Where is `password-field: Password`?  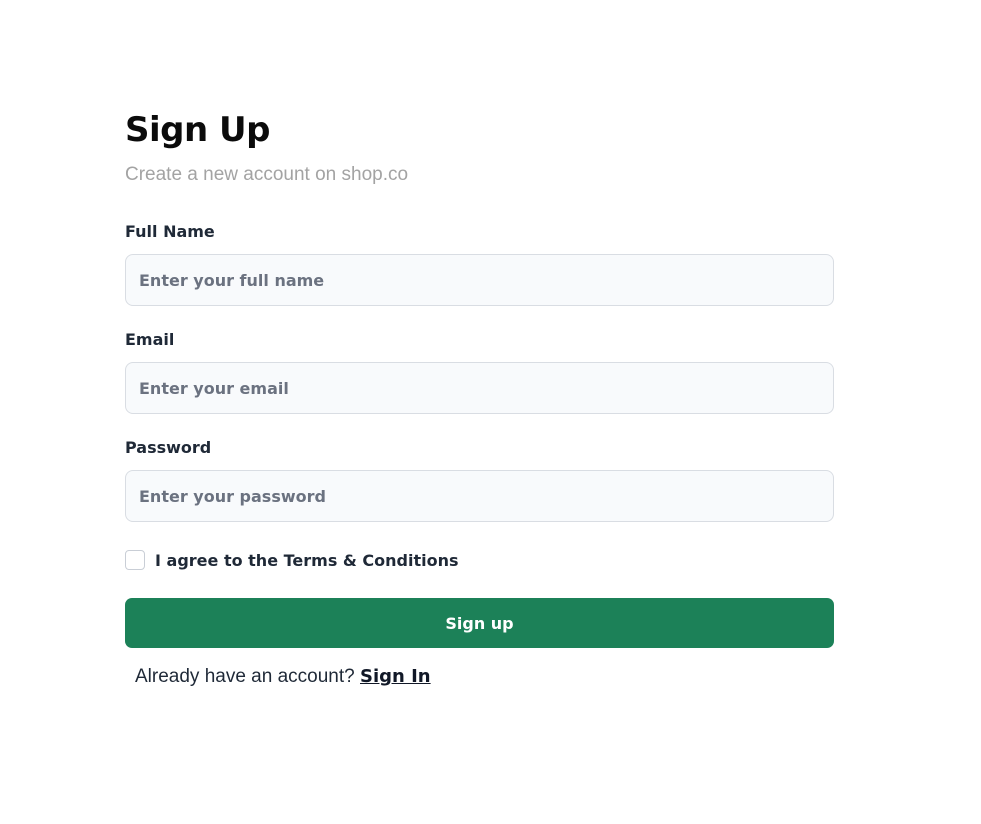 password-field: Password is located at coordinates (479, 480).